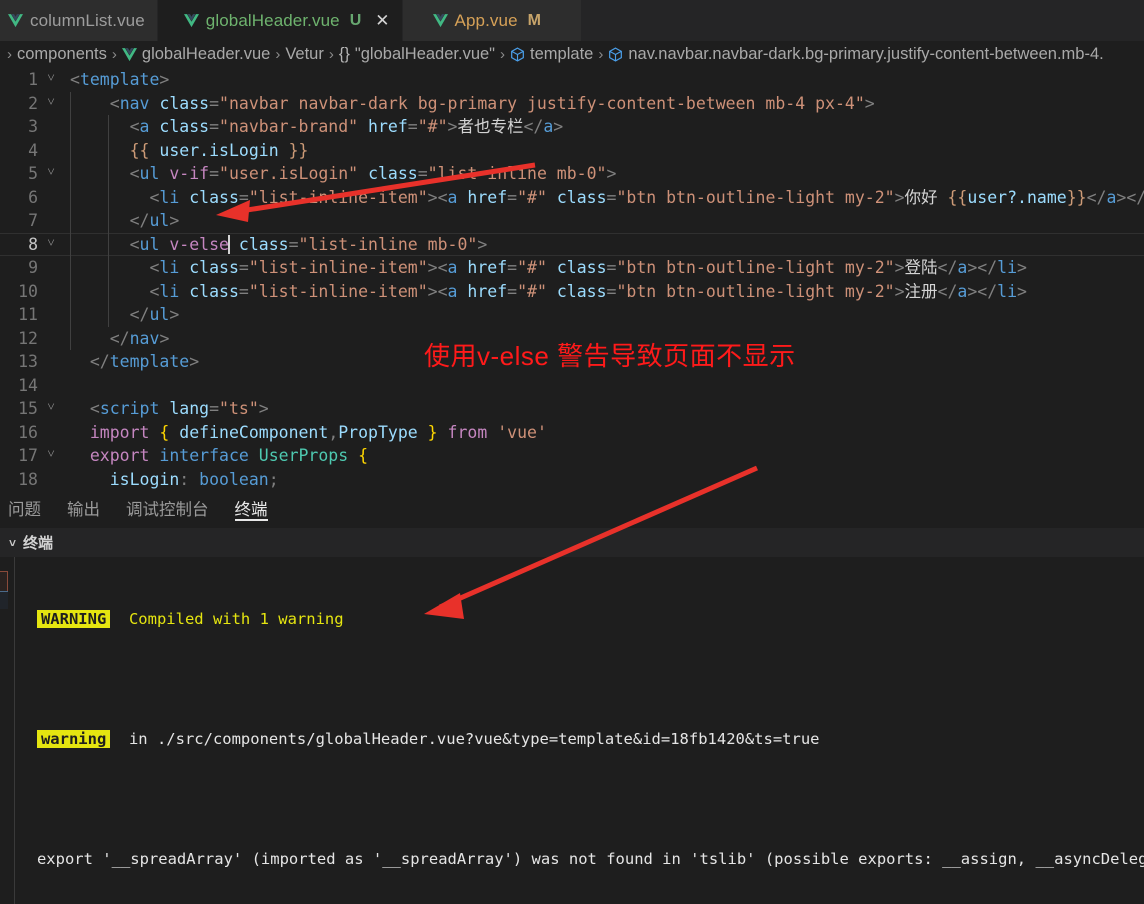  Describe the element at coordinates (572, 479) in the screenshot. I see `code-line: 18 isLogin: boolean;` at that location.